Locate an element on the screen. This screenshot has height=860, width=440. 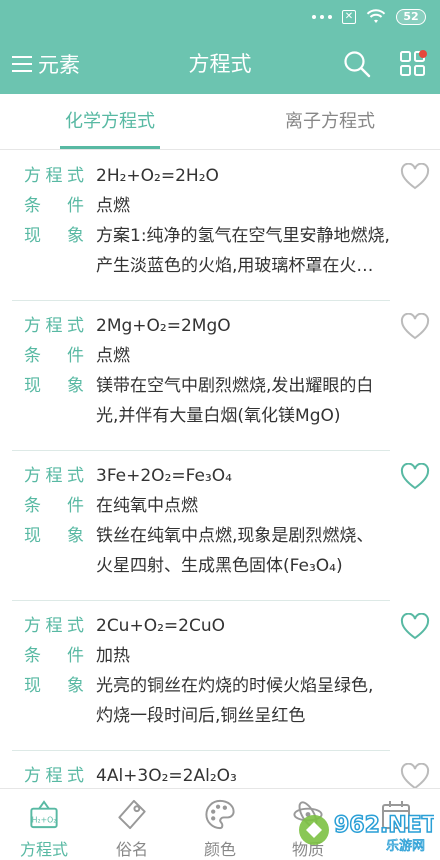
flask-icon: H₂+O₂ is located at coordinates (44, 814).